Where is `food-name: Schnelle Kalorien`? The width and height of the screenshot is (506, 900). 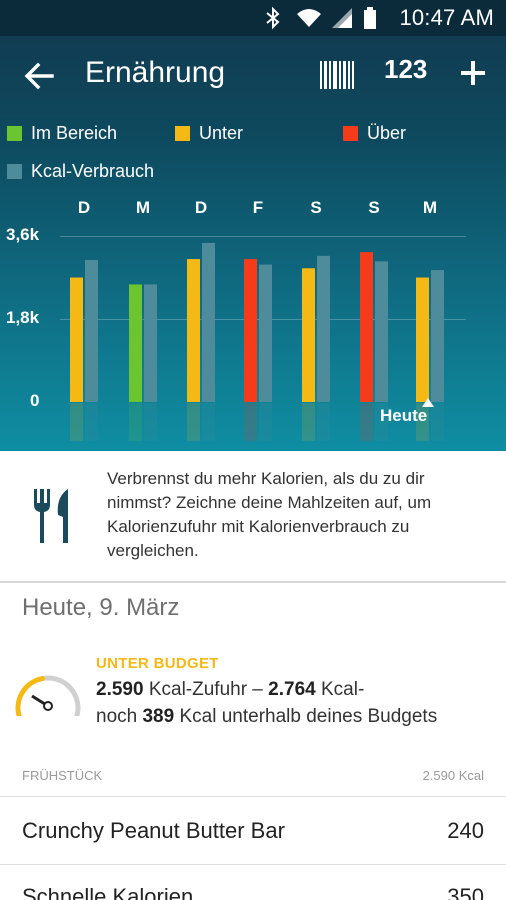
food-name: Schnelle Kalorien is located at coordinates (108, 892).